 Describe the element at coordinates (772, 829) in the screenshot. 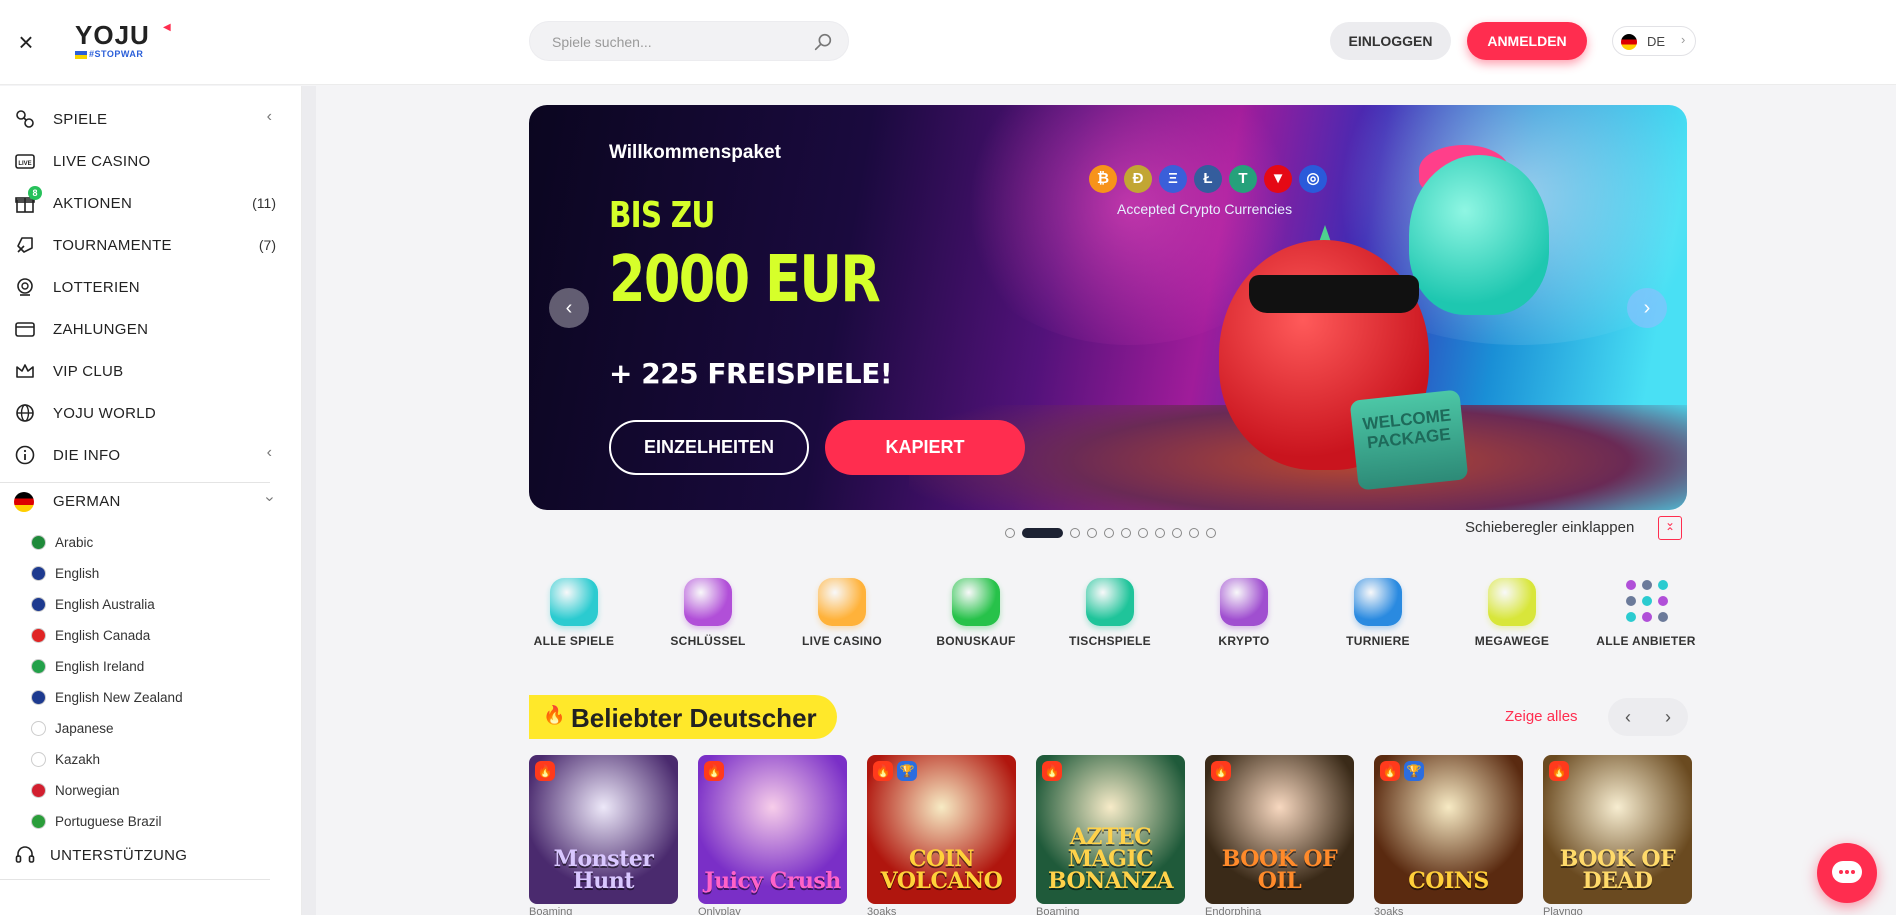

I see `game-tile: 🔥 Juicy Crush` at that location.